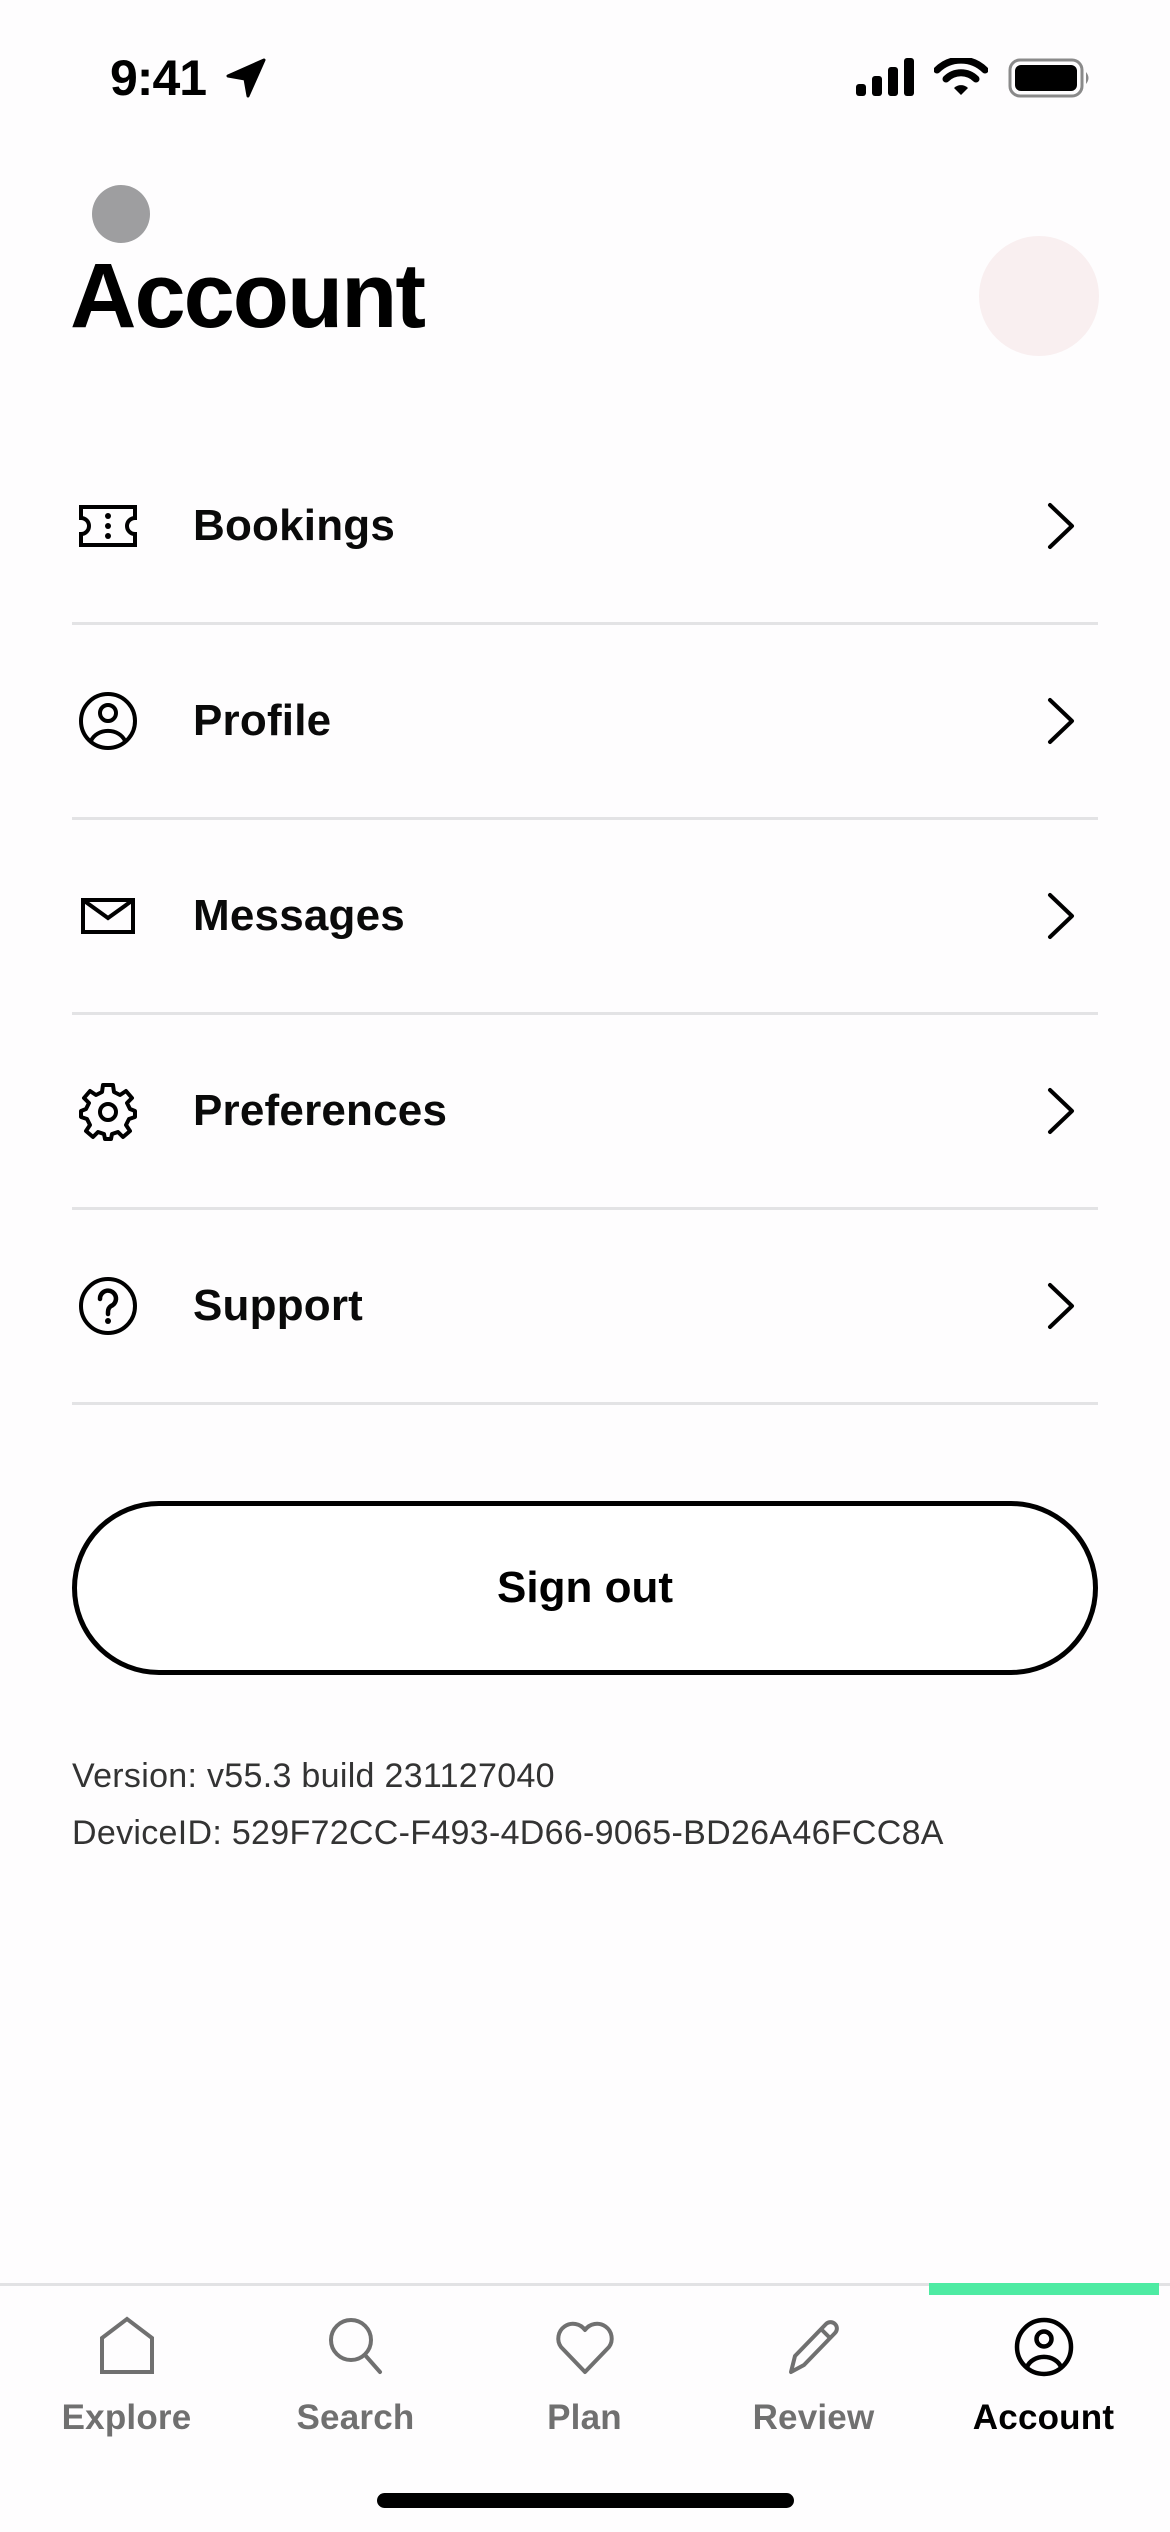  Describe the element at coordinates (299, 915) in the screenshot. I see `menu-item-label: Messages` at that location.